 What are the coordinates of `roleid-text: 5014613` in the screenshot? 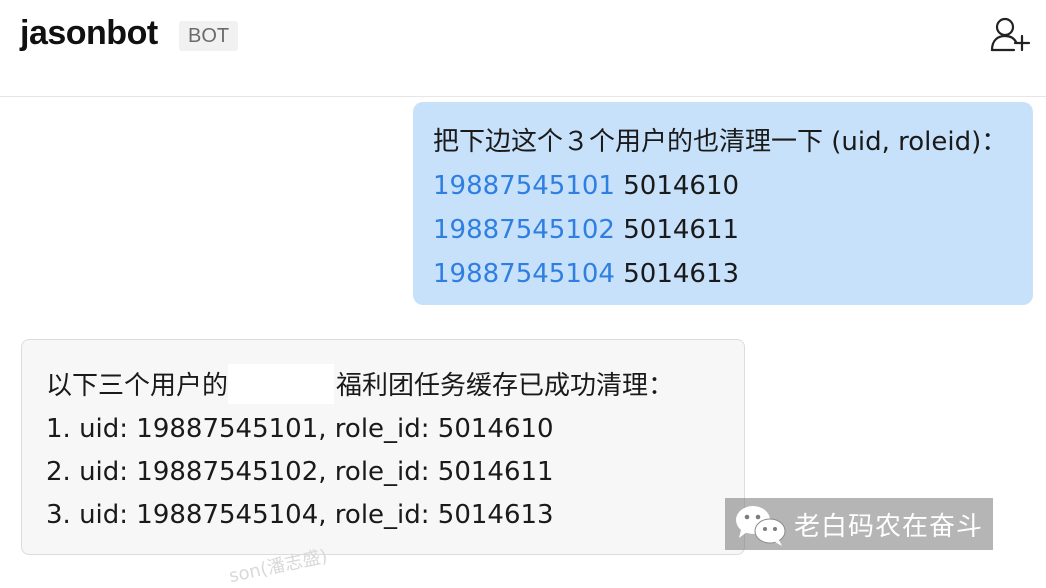 It's located at (681, 274).